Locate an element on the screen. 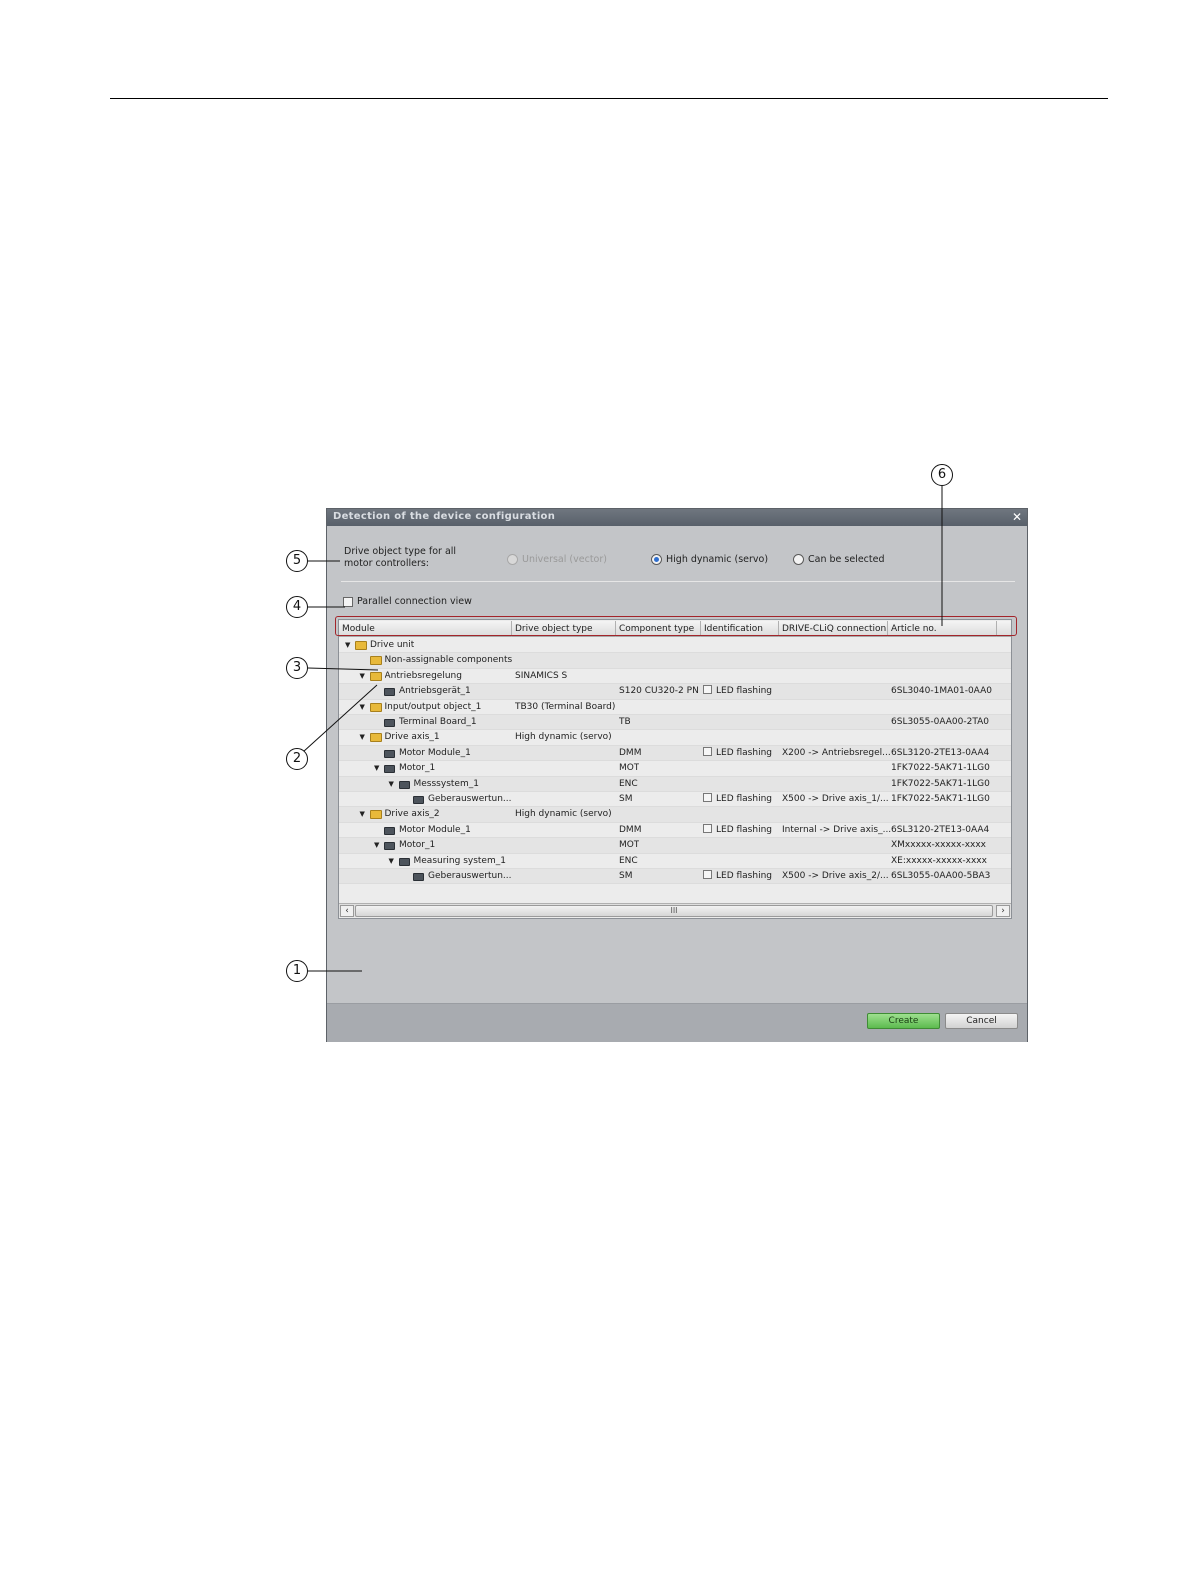 The height and width of the screenshot is (1588, 1191). cell-module: Drive unit is located at coordinates (392, 645).